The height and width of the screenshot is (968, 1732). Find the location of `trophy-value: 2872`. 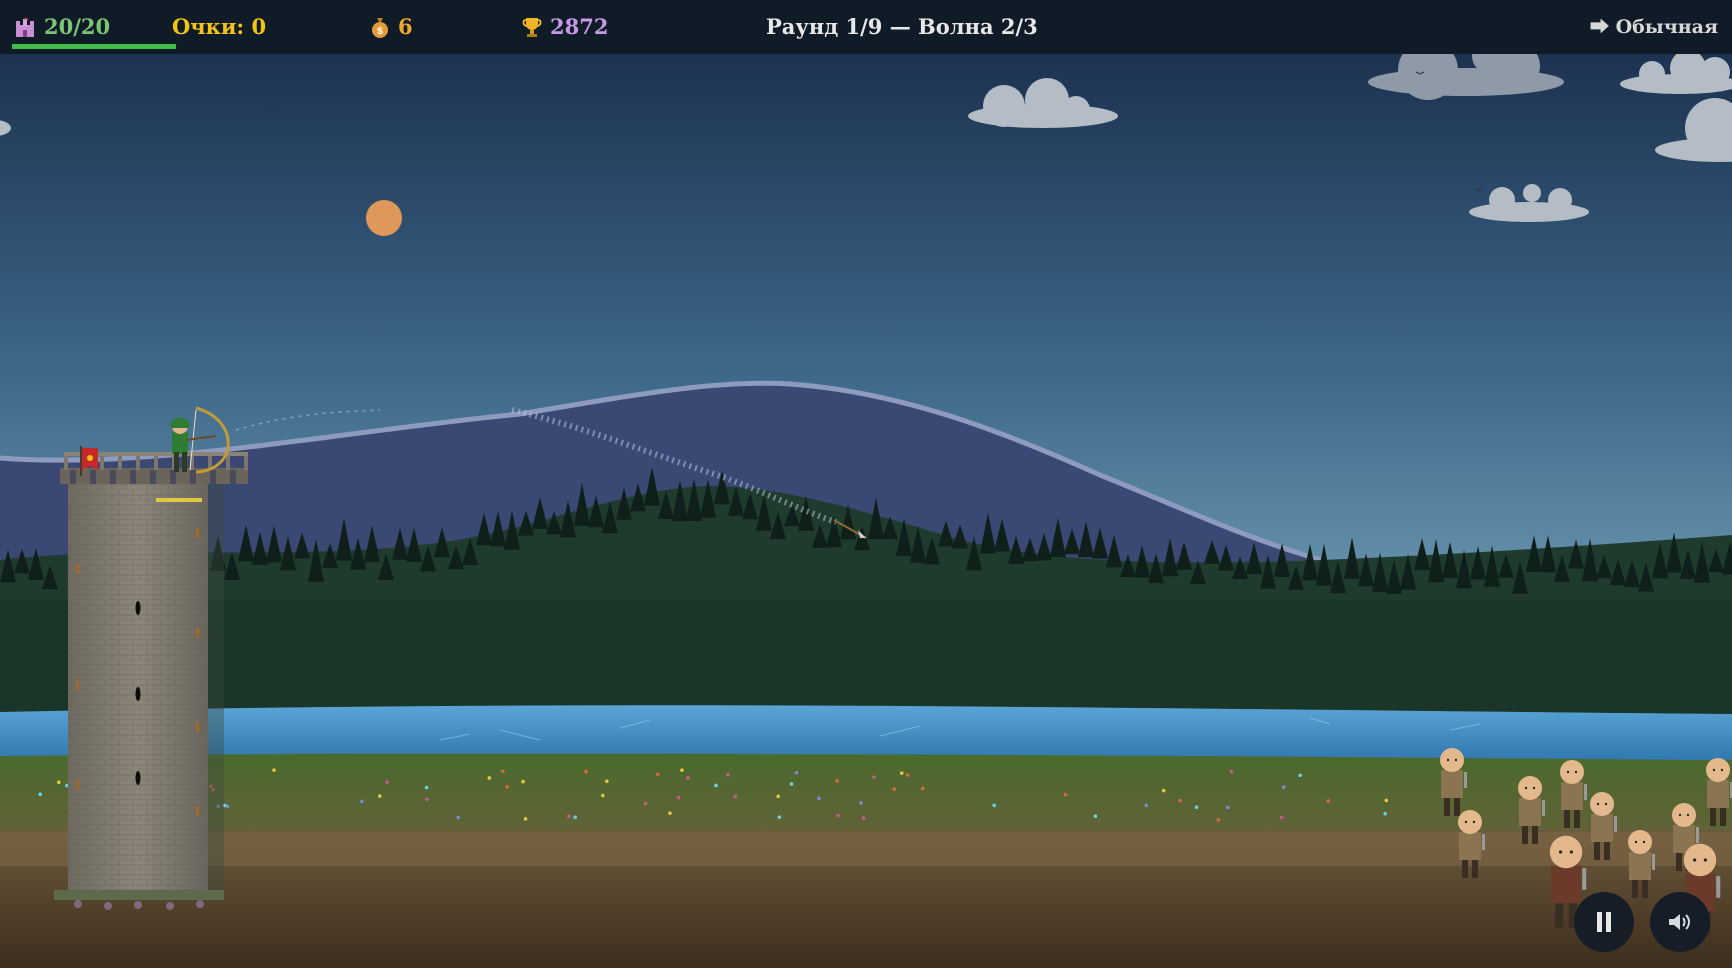

trophy-value: 2872 is located at coordinates (579, 26).